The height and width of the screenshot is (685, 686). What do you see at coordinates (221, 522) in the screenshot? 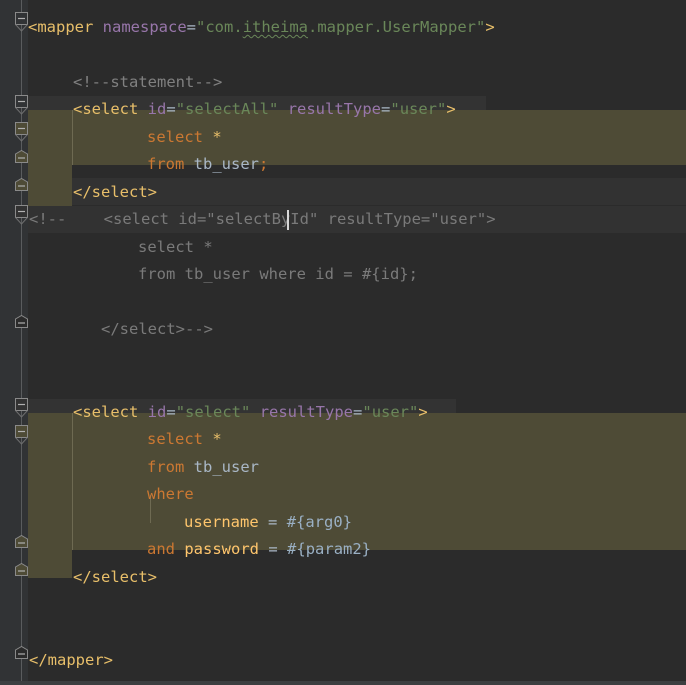
I see `token-col-username: username` at bounding box center [221, 522].